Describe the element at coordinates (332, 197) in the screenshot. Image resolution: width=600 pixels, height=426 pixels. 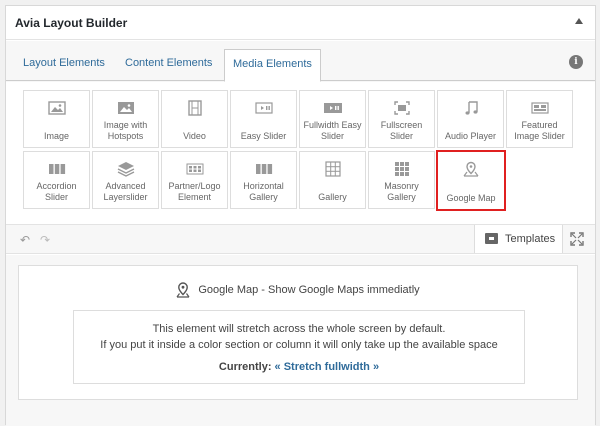
I see `tile-label: Gallery` at that location.